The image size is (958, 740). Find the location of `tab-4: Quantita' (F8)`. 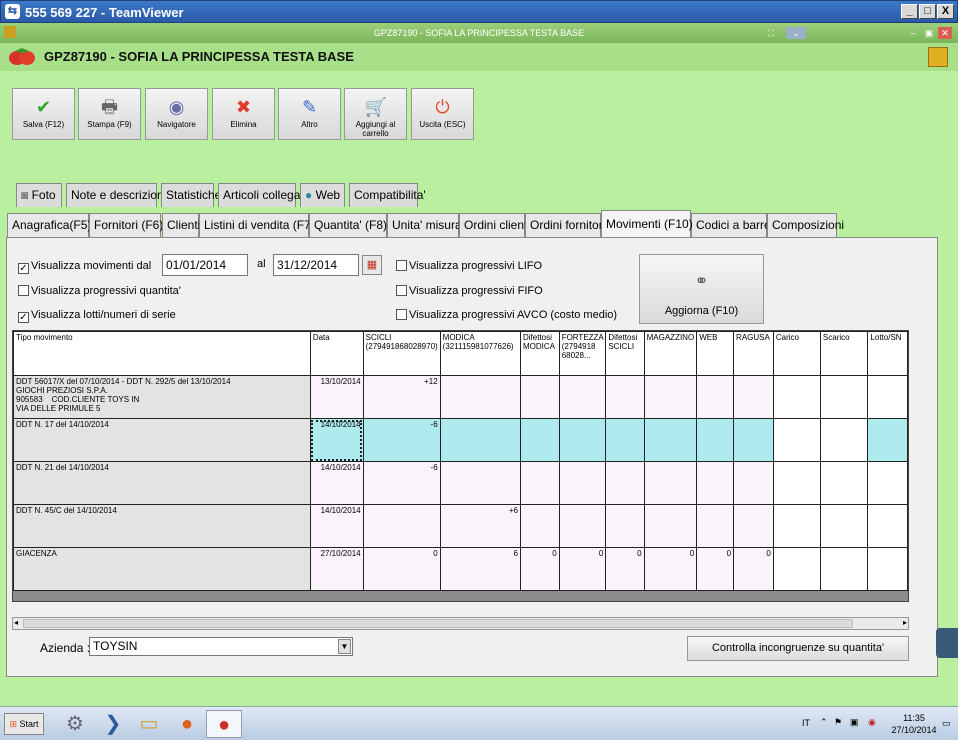

tab-4: Quantita' (F8) is located at coordinates (348, 225).